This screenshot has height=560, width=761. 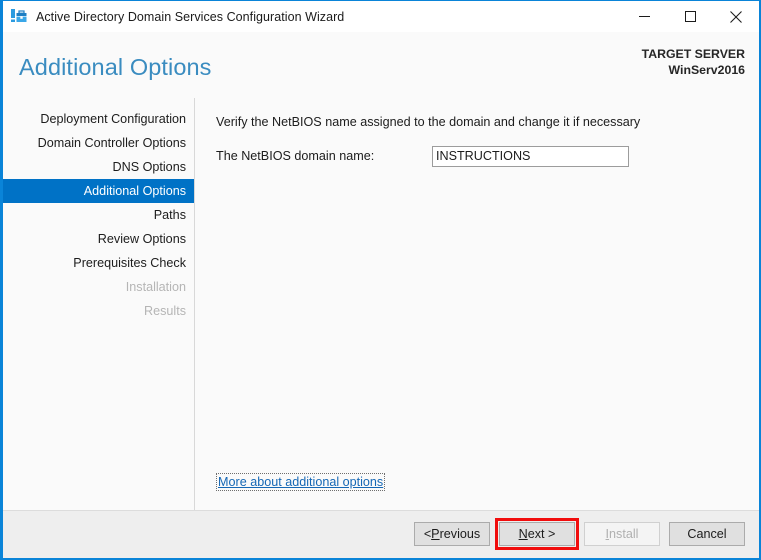 I want to click on target-server-name: WinServ2016, so click(x=706, y=69).